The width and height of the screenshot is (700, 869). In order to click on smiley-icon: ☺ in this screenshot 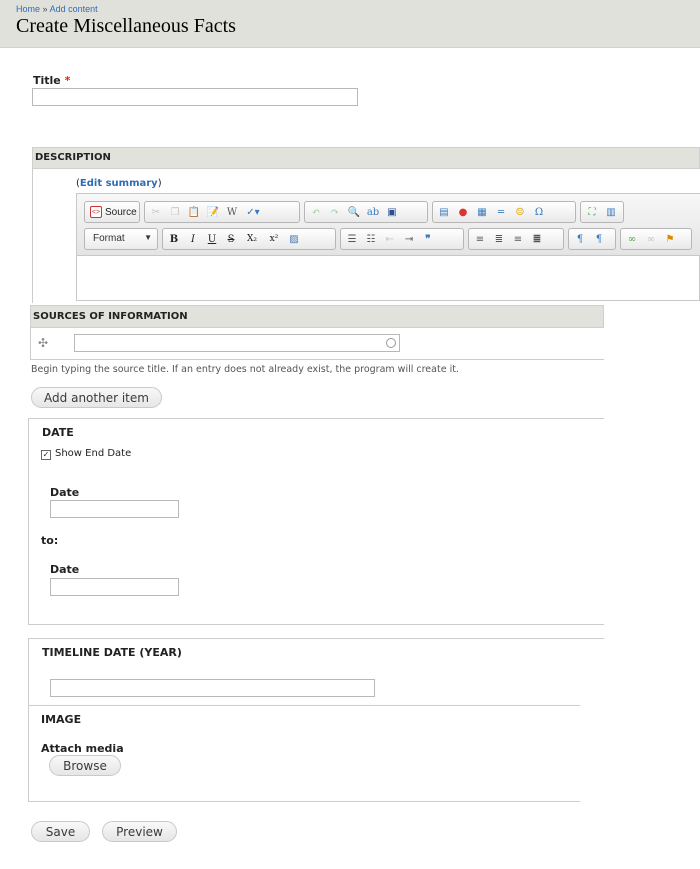, I will do `click(520, 212)`.